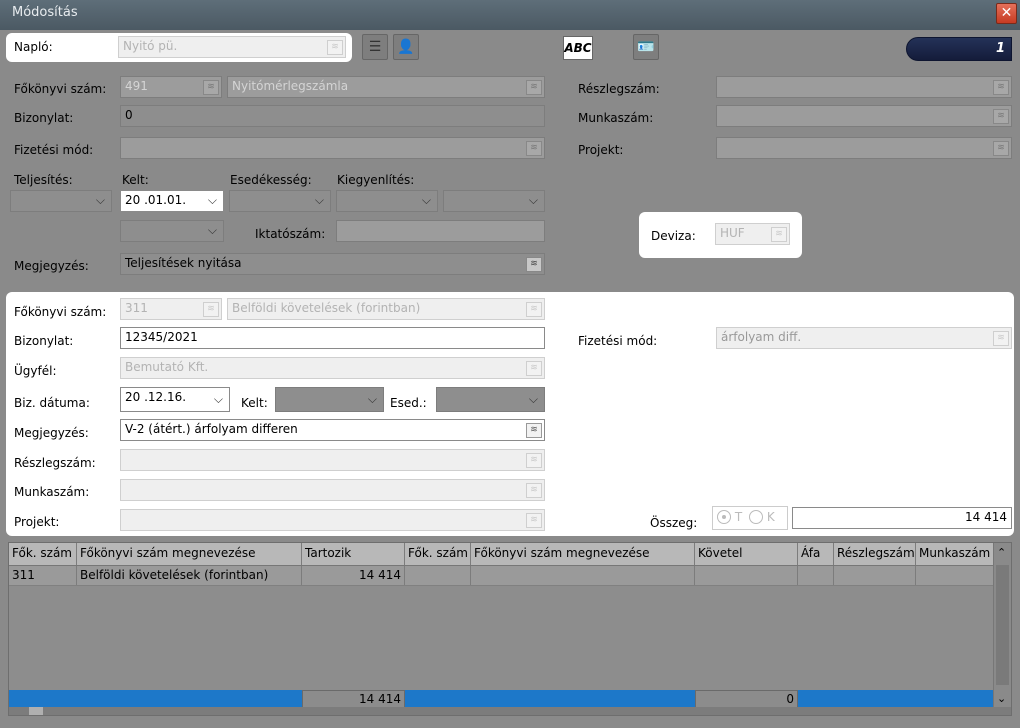 Image resolution: width=1020 pixels, height=728 pixels. Describe the element at coordinates (55, 463) in the screenshot. I see `line-reszleg-label: Részlegszám:` at that location.